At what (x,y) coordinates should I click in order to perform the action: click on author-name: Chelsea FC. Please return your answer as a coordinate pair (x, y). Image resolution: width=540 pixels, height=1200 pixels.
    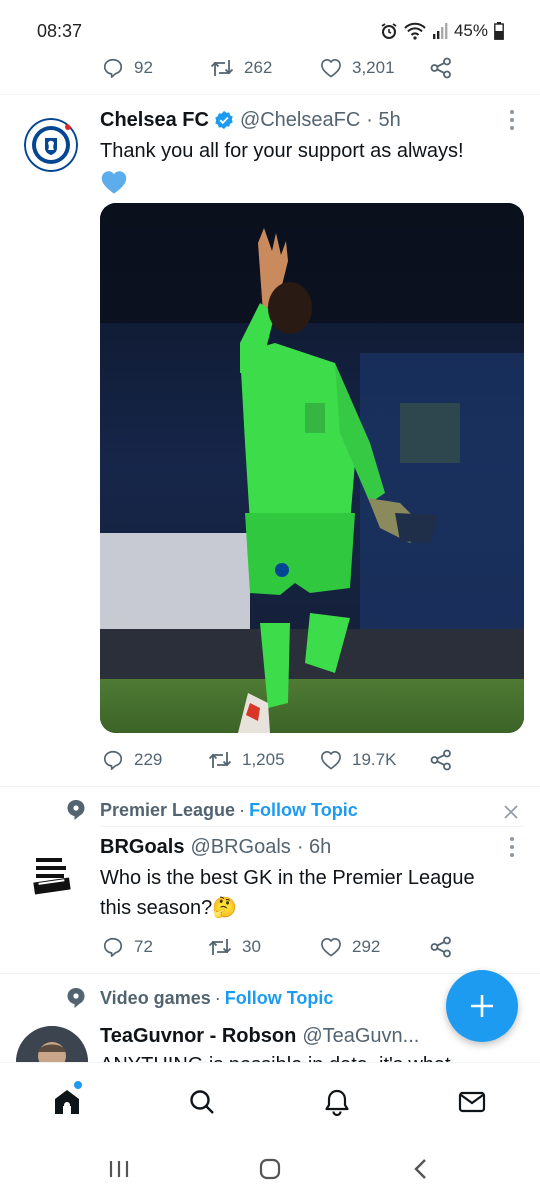
    Looking at the image, I should click on (154, 120).